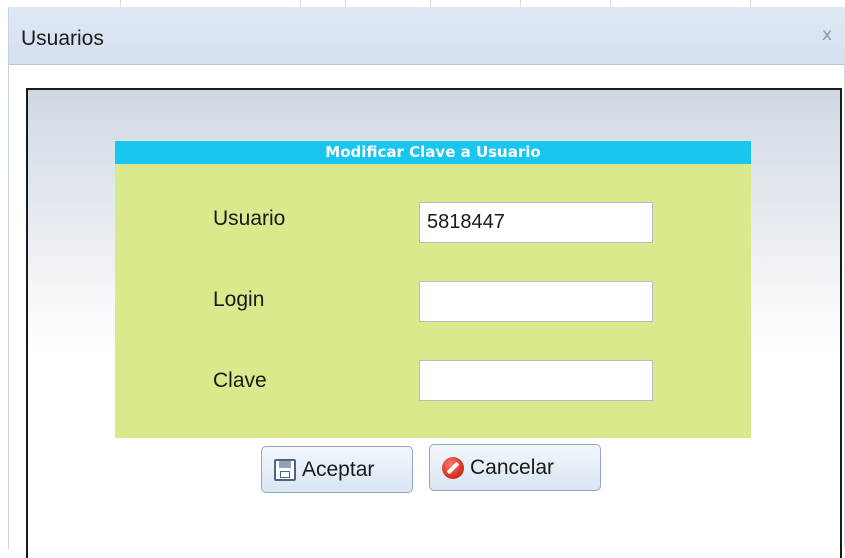 The image size is (845, 558). Describe the element at coordinates (536, 222) in the screenshot. I see `usuario-input` at that location.